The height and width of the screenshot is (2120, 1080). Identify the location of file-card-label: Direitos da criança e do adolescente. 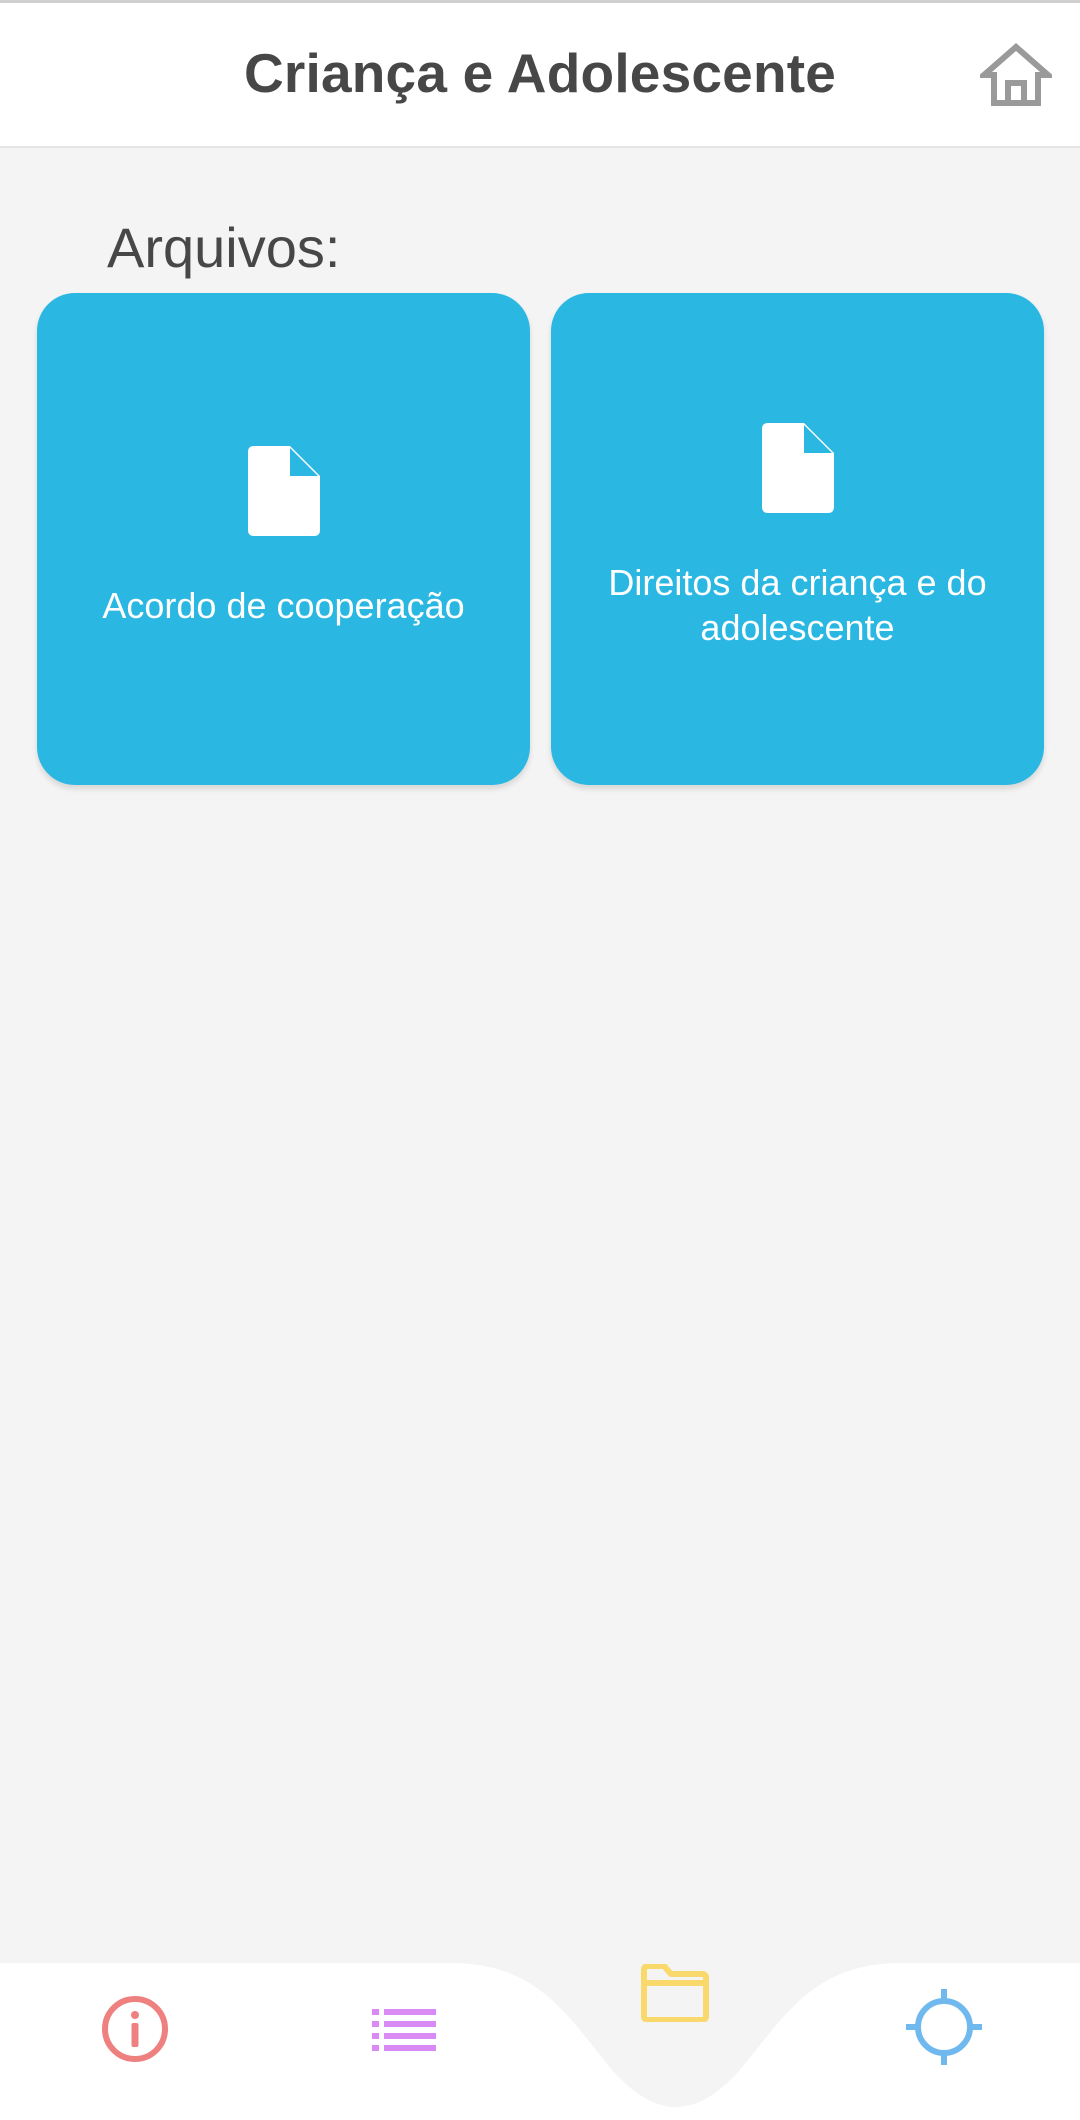
(797, 605).